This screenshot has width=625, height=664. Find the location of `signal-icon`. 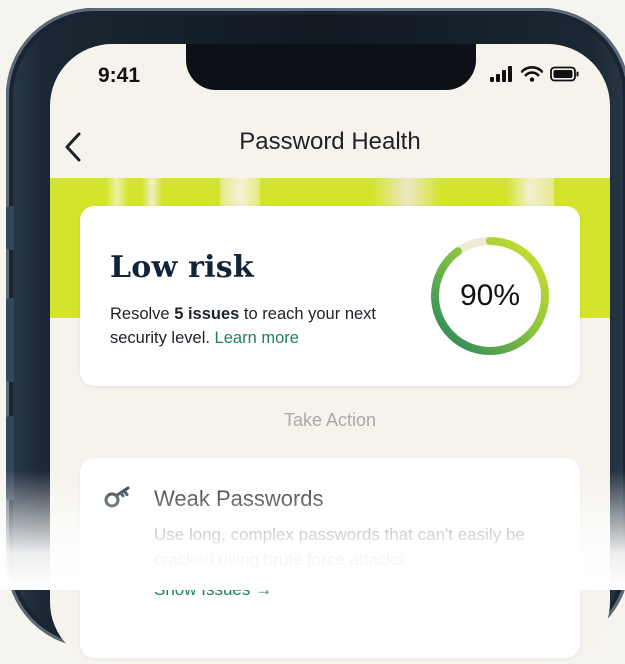

signal-icon is located at coordinates (501, 74).